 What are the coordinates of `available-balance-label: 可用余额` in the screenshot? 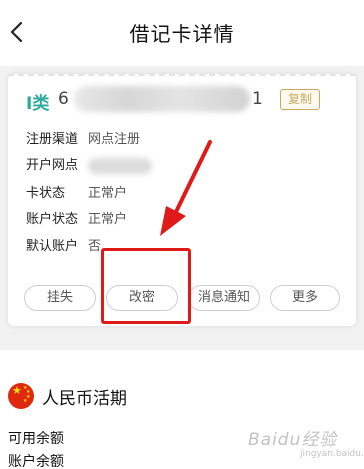 It's located at (36, 439).